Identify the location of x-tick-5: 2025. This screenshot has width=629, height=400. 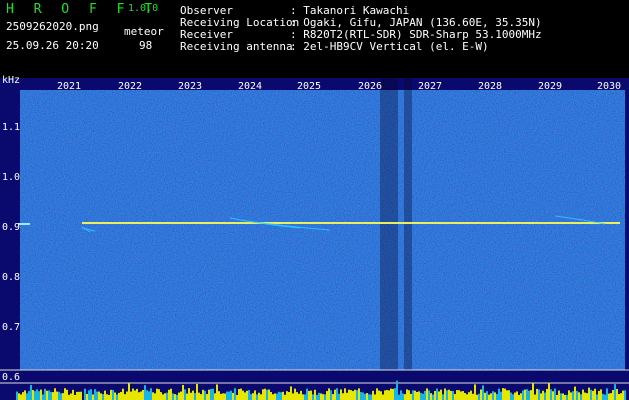
(309, 86).